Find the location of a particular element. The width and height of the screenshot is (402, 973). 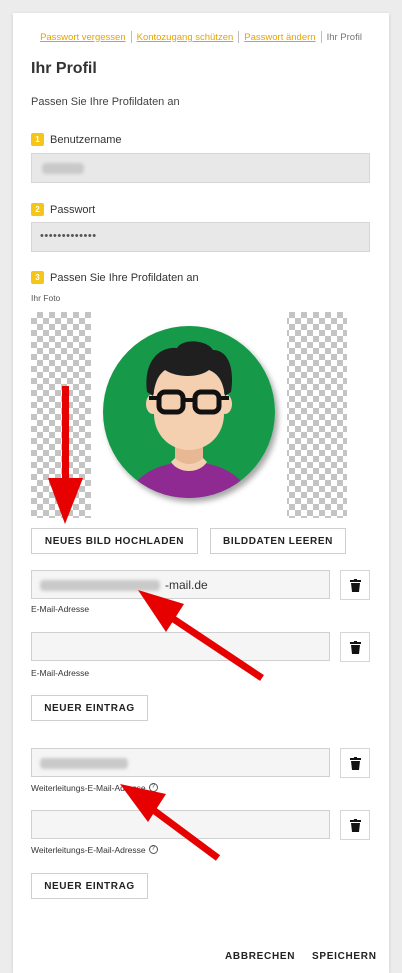

blurred-forward-email is located at coordinates (84, 763).